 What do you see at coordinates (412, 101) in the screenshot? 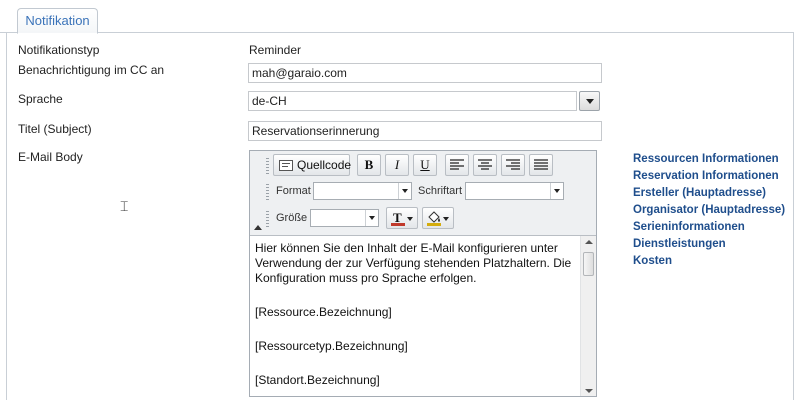
I see `language-input` at bounding box center [412, 101].